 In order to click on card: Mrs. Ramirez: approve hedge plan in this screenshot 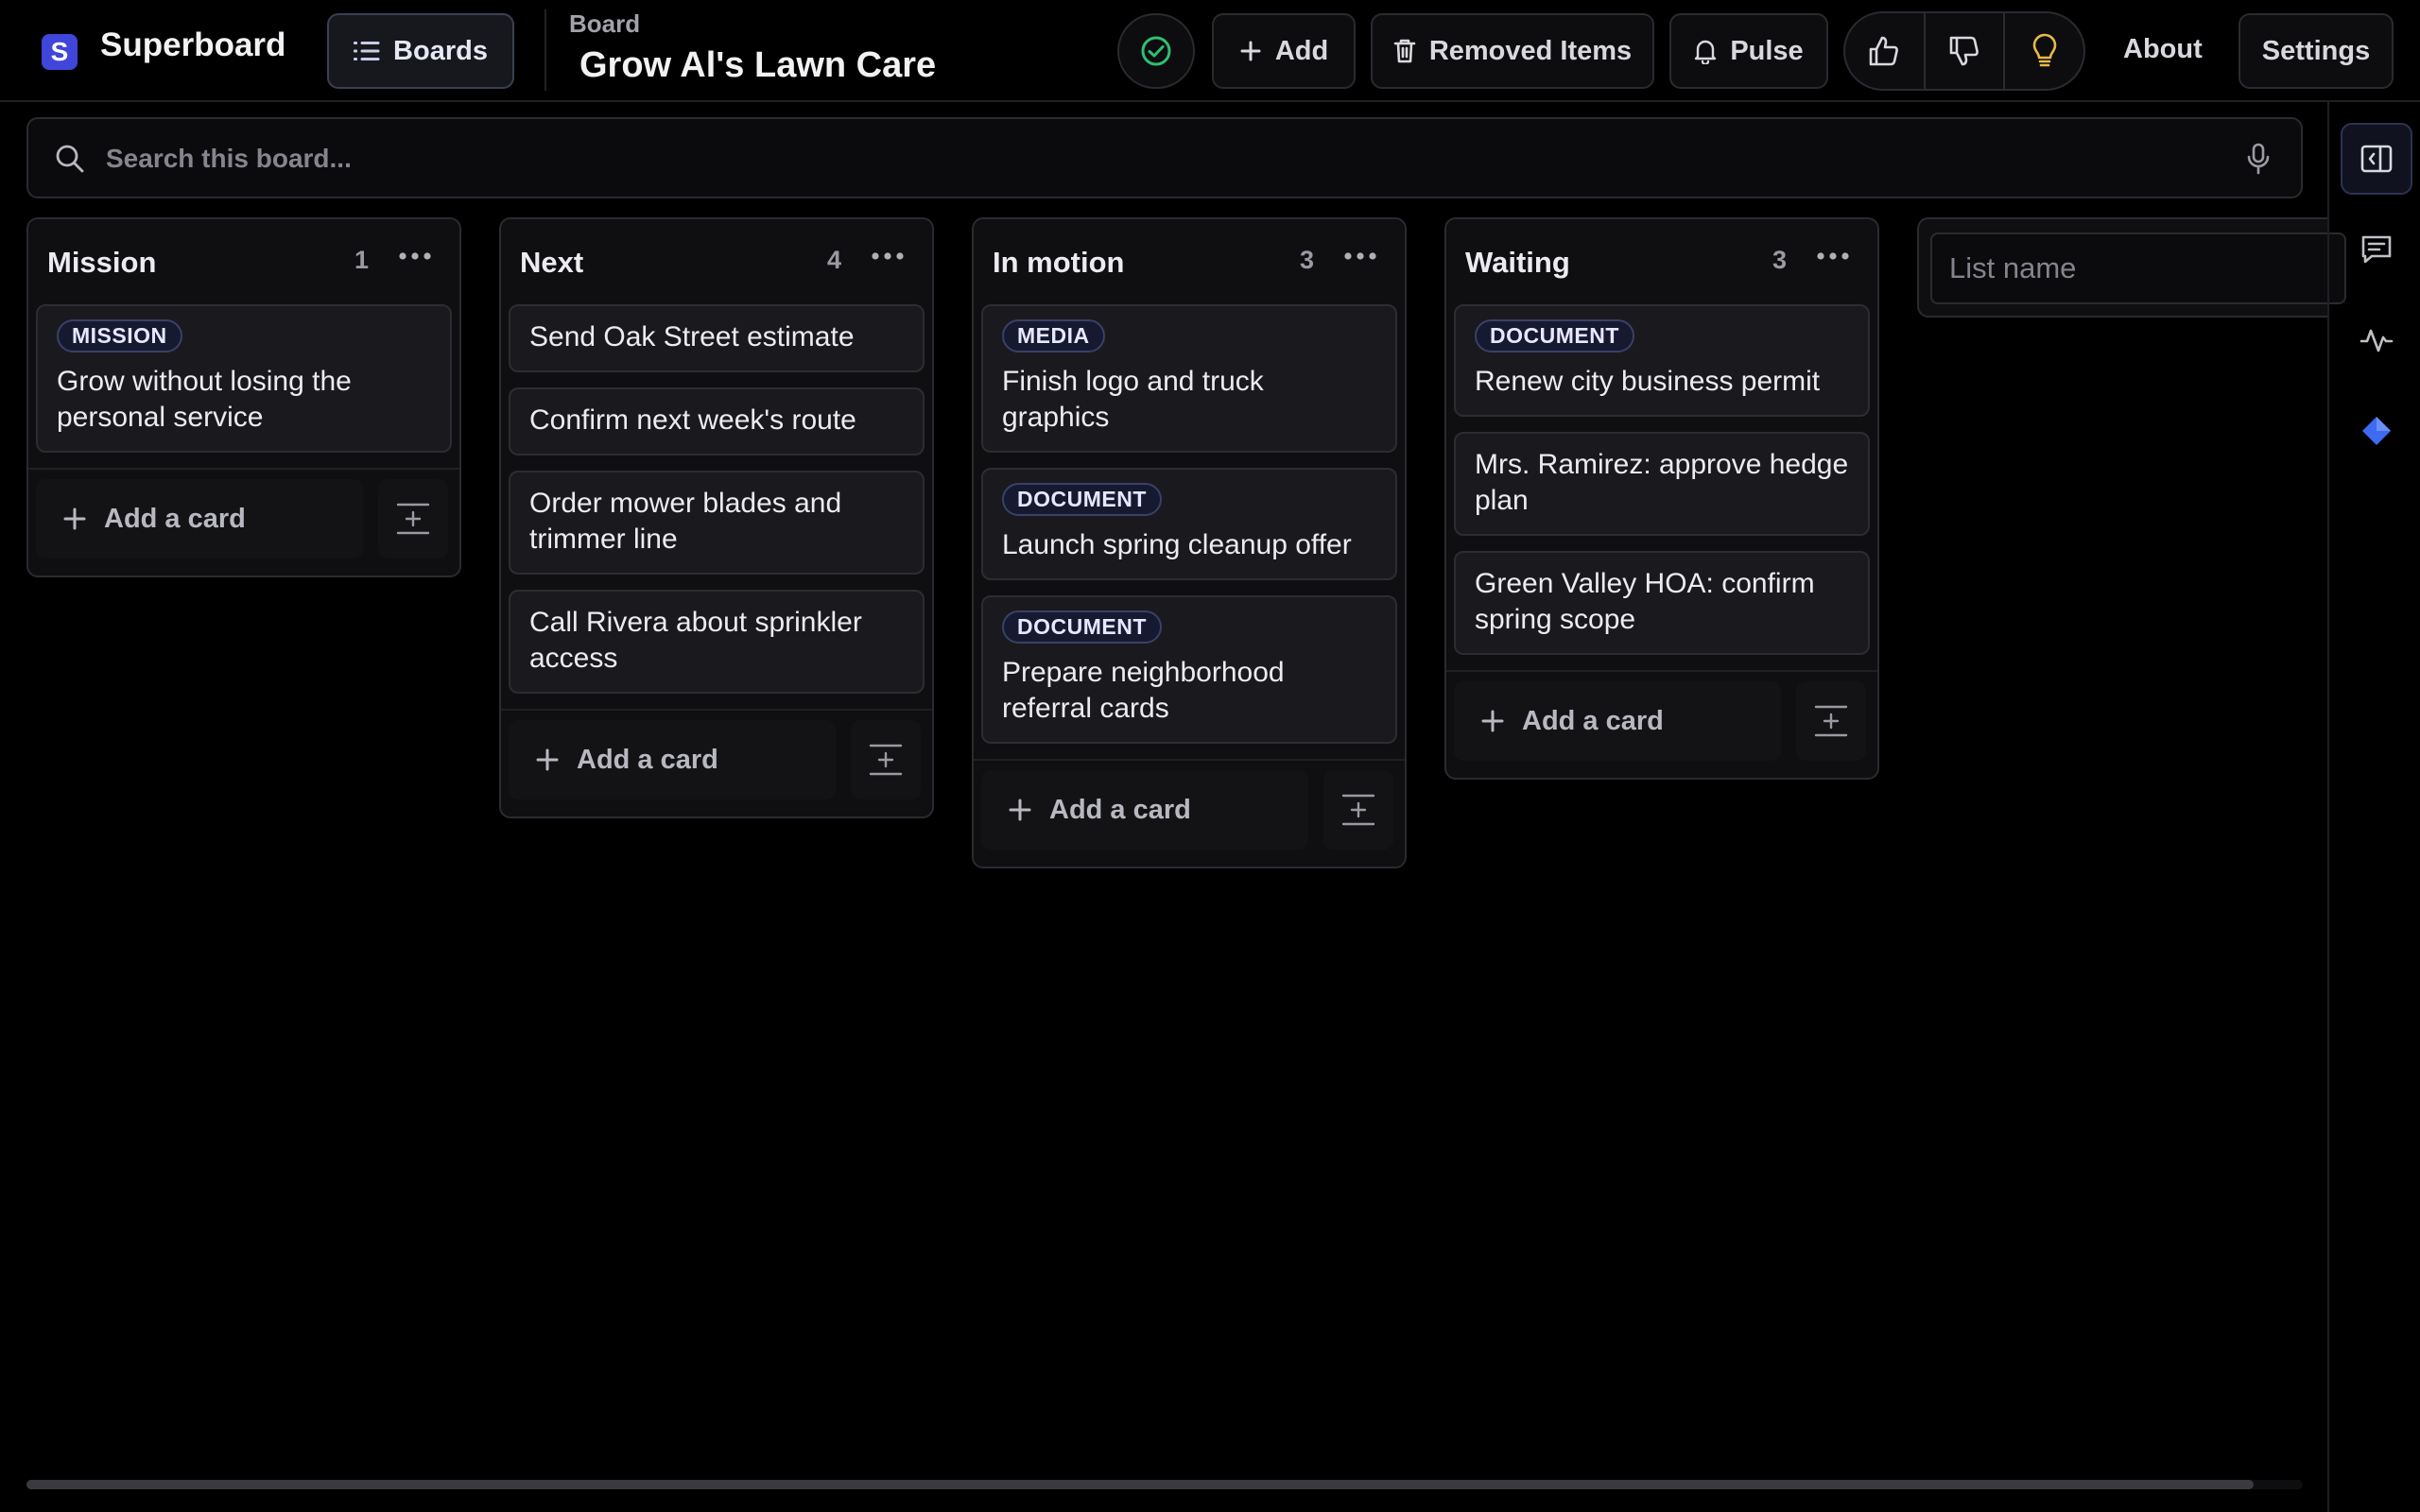, I will do `click(1662, 484)`.